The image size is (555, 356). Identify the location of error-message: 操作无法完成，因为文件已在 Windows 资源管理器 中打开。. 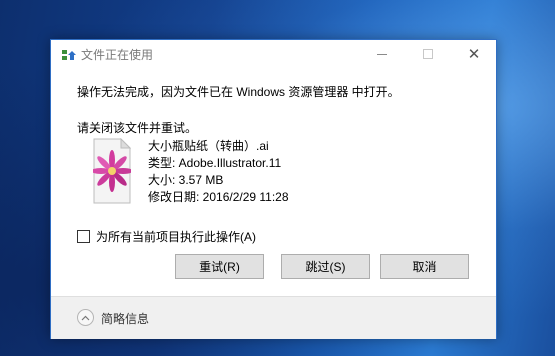
(238, 92).